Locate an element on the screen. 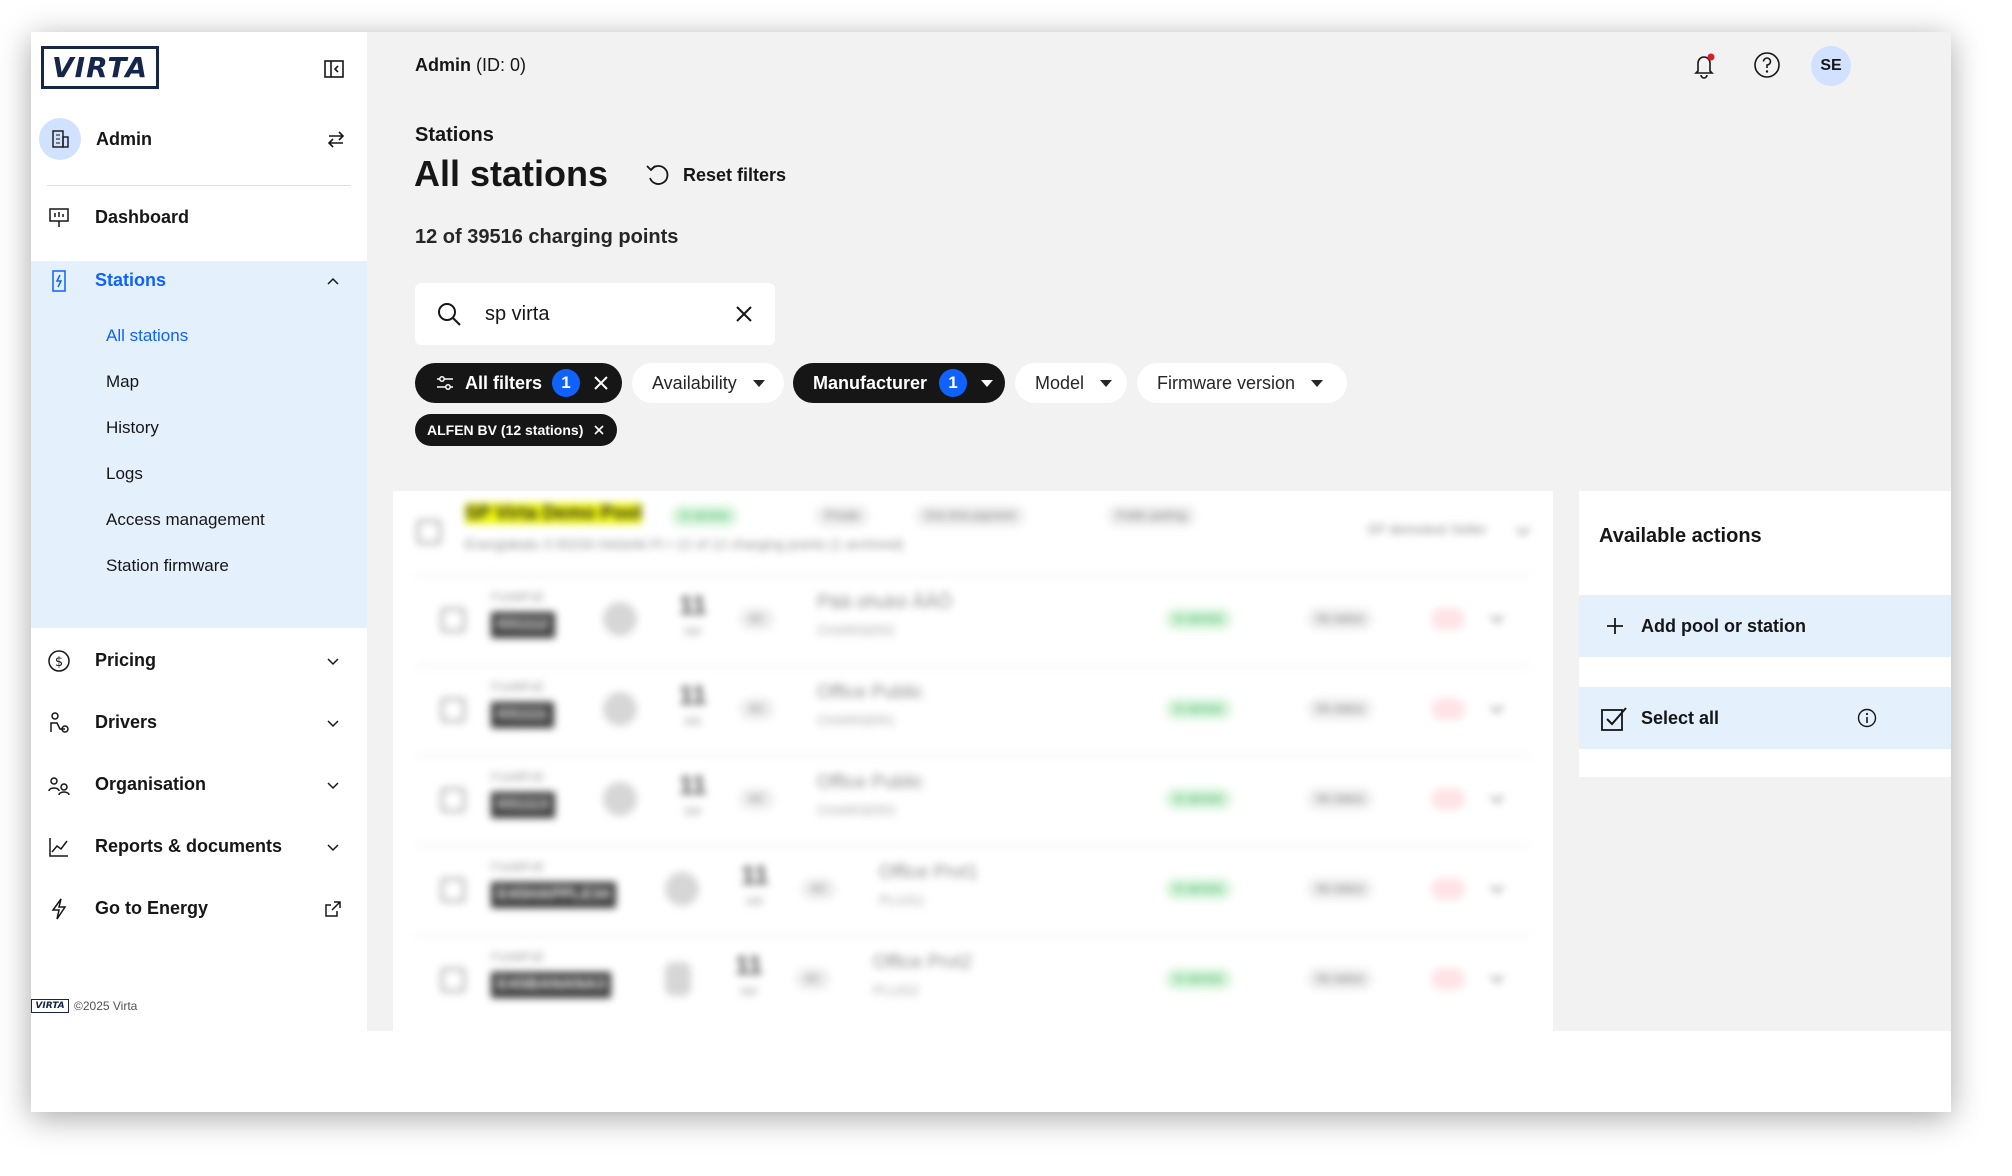 This screenshot has width=2012, height=1176. collapse-sidebar-icon is located at coordinates (334, 69).